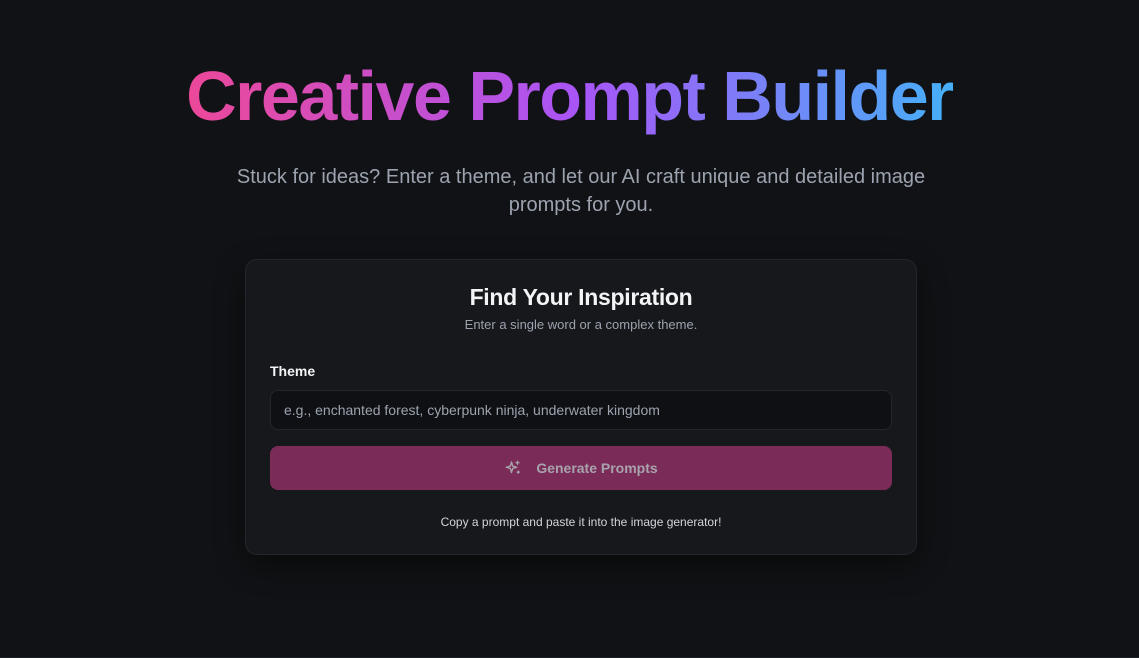 The height and width of the screenshot is (658, 1139). Describe the element at coordinates (581, 324) in the screenshot. I see `card-subtitle: Enter a single word or a complex theme.` at that location.